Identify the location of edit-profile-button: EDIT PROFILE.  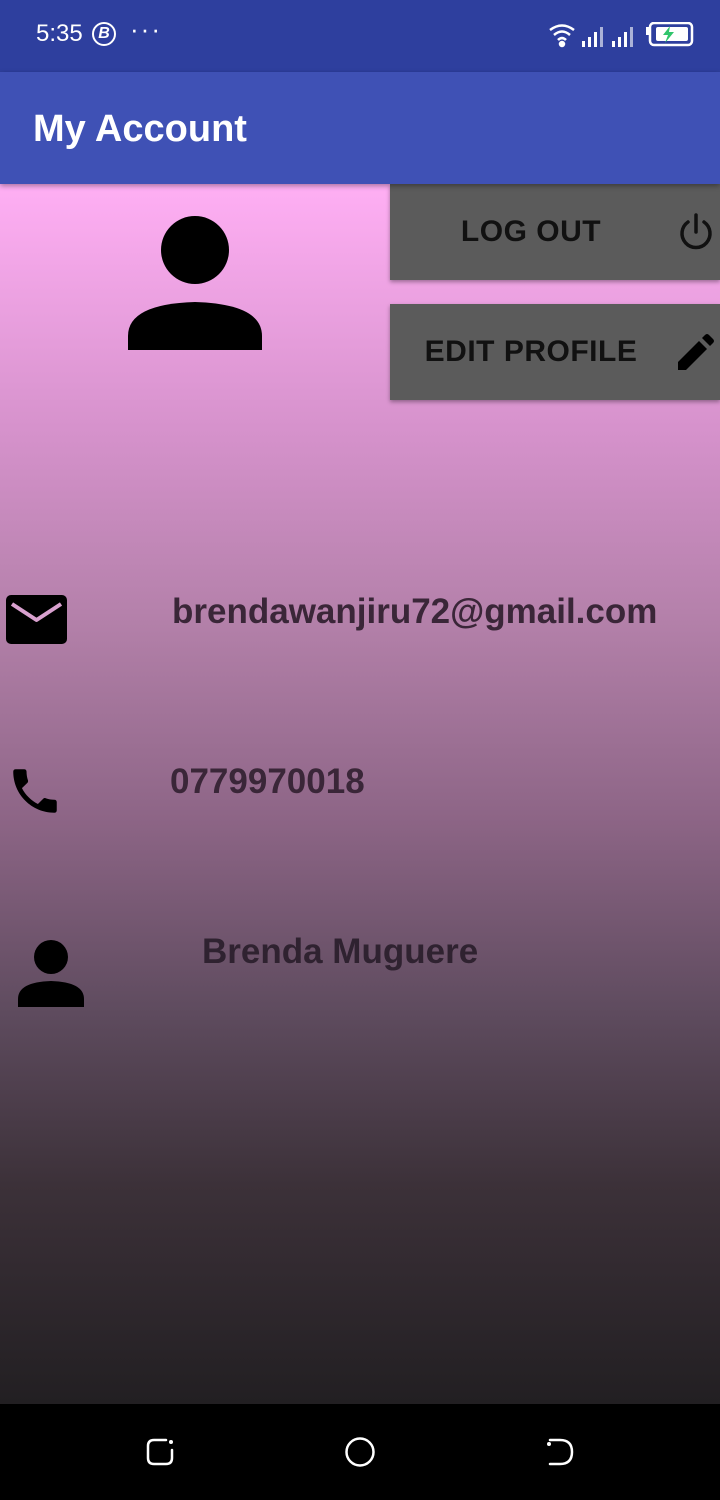
(555, 352).